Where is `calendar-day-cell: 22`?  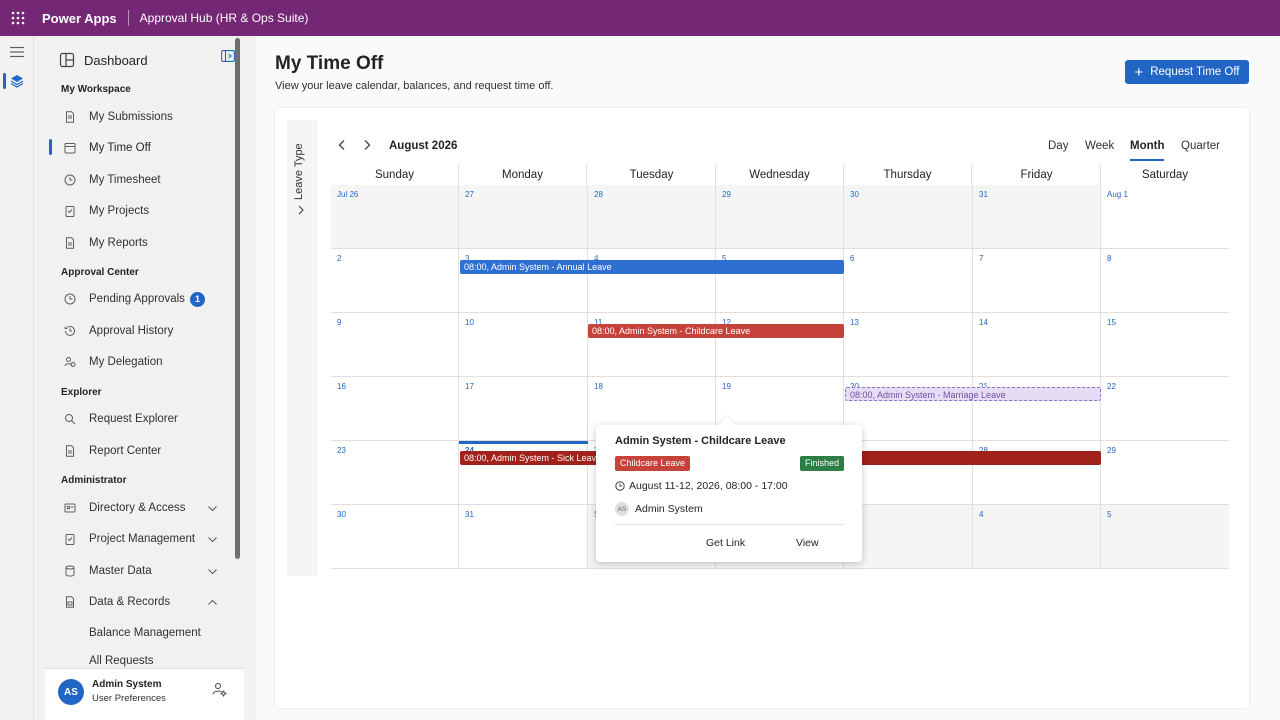 calendar-day-cell: 22 is located at coordinates (1165, 409).